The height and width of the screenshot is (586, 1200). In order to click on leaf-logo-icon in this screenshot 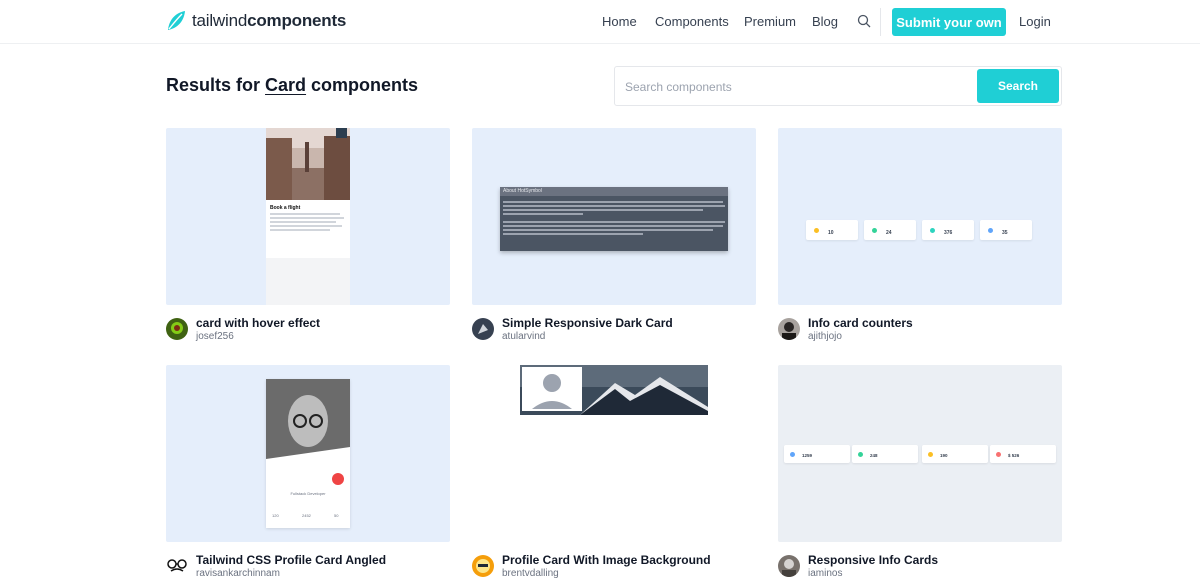, I will do `click(176, 20)`.